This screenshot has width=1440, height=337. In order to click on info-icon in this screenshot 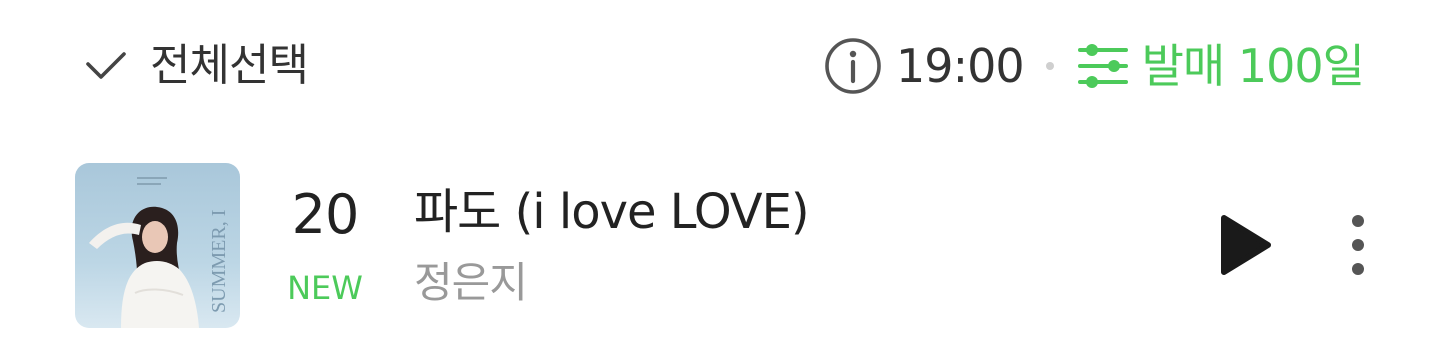, I will do `click(853, 66)`.